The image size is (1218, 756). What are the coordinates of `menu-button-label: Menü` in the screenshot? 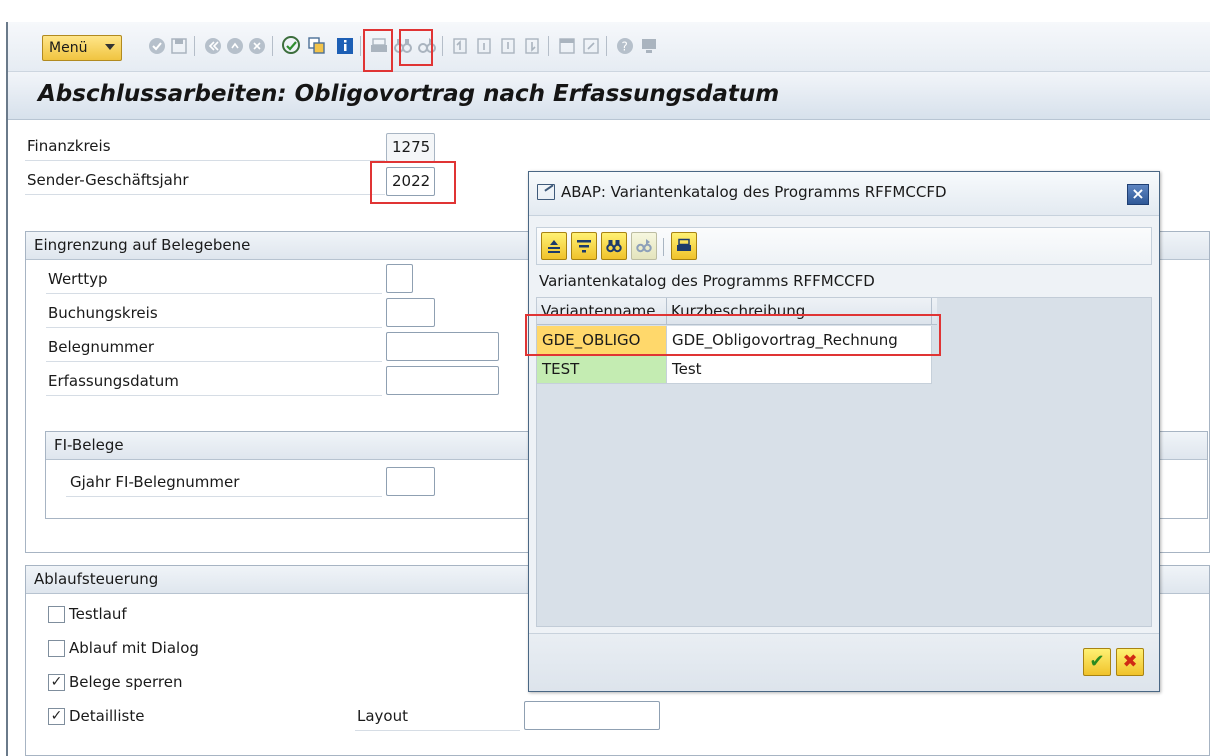 It's located at (68, 48).